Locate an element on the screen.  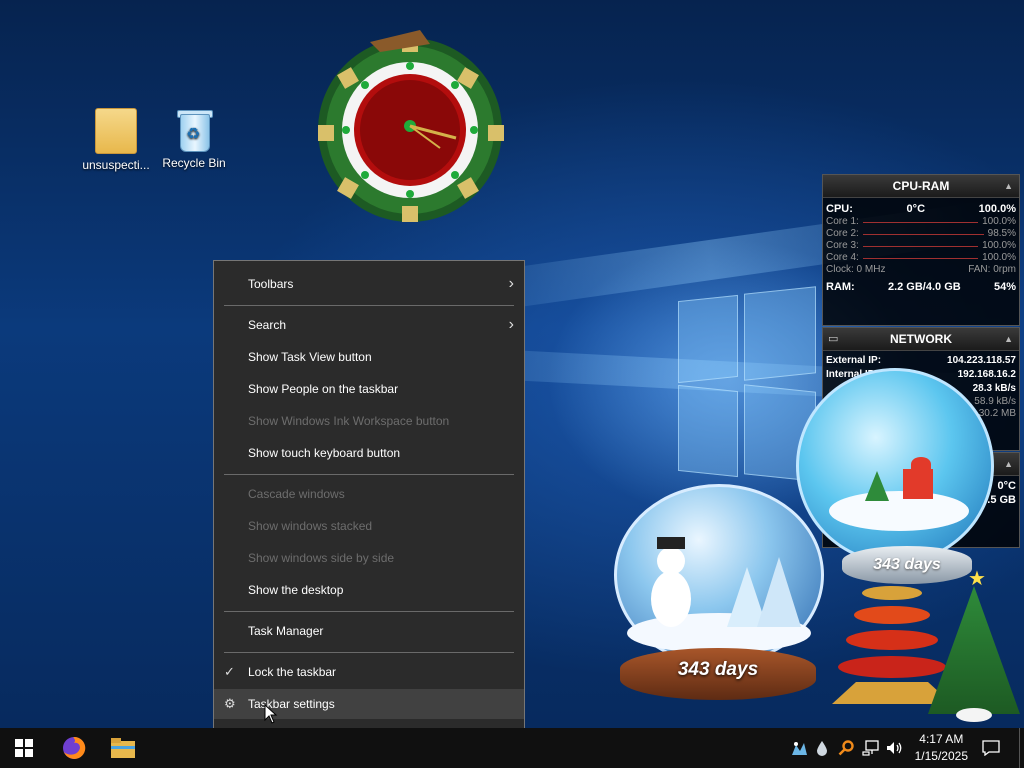
menu-item-show-desktop: Show the desktop is located at coordinates (369, 590).